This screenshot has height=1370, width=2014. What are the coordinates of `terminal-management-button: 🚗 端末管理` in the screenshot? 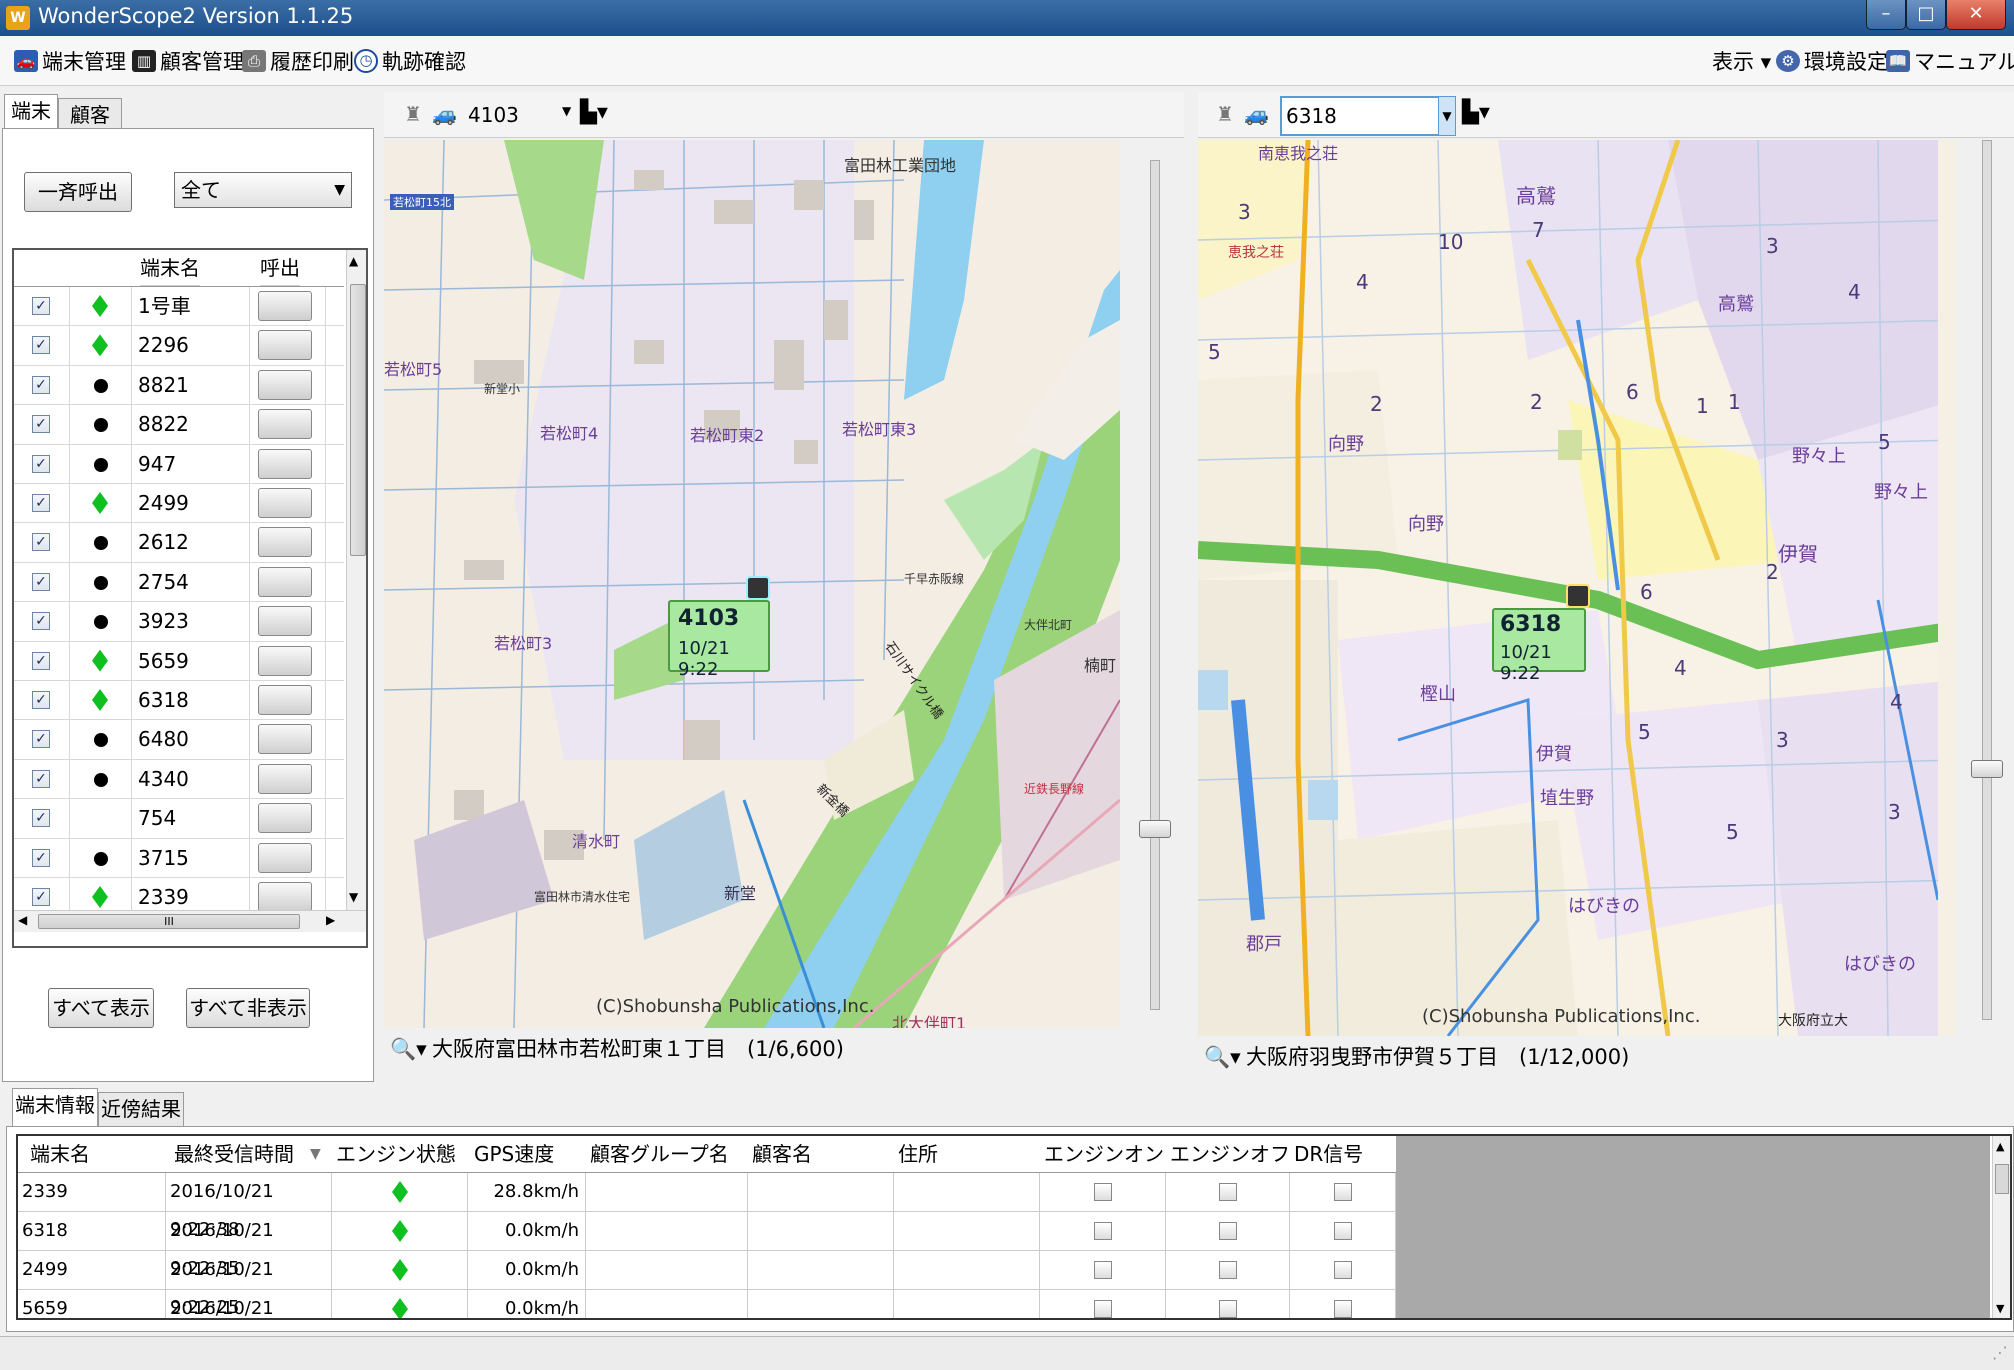 It's located at (70, 61).